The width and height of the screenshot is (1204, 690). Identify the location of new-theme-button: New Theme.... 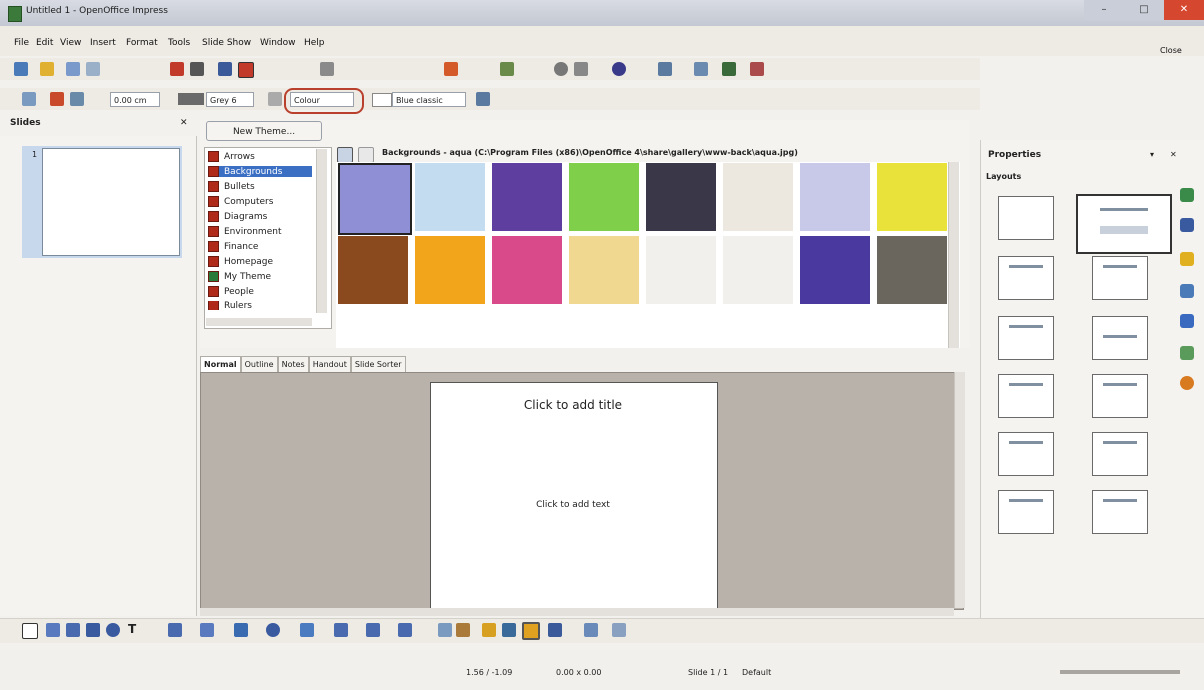
(264, 131).